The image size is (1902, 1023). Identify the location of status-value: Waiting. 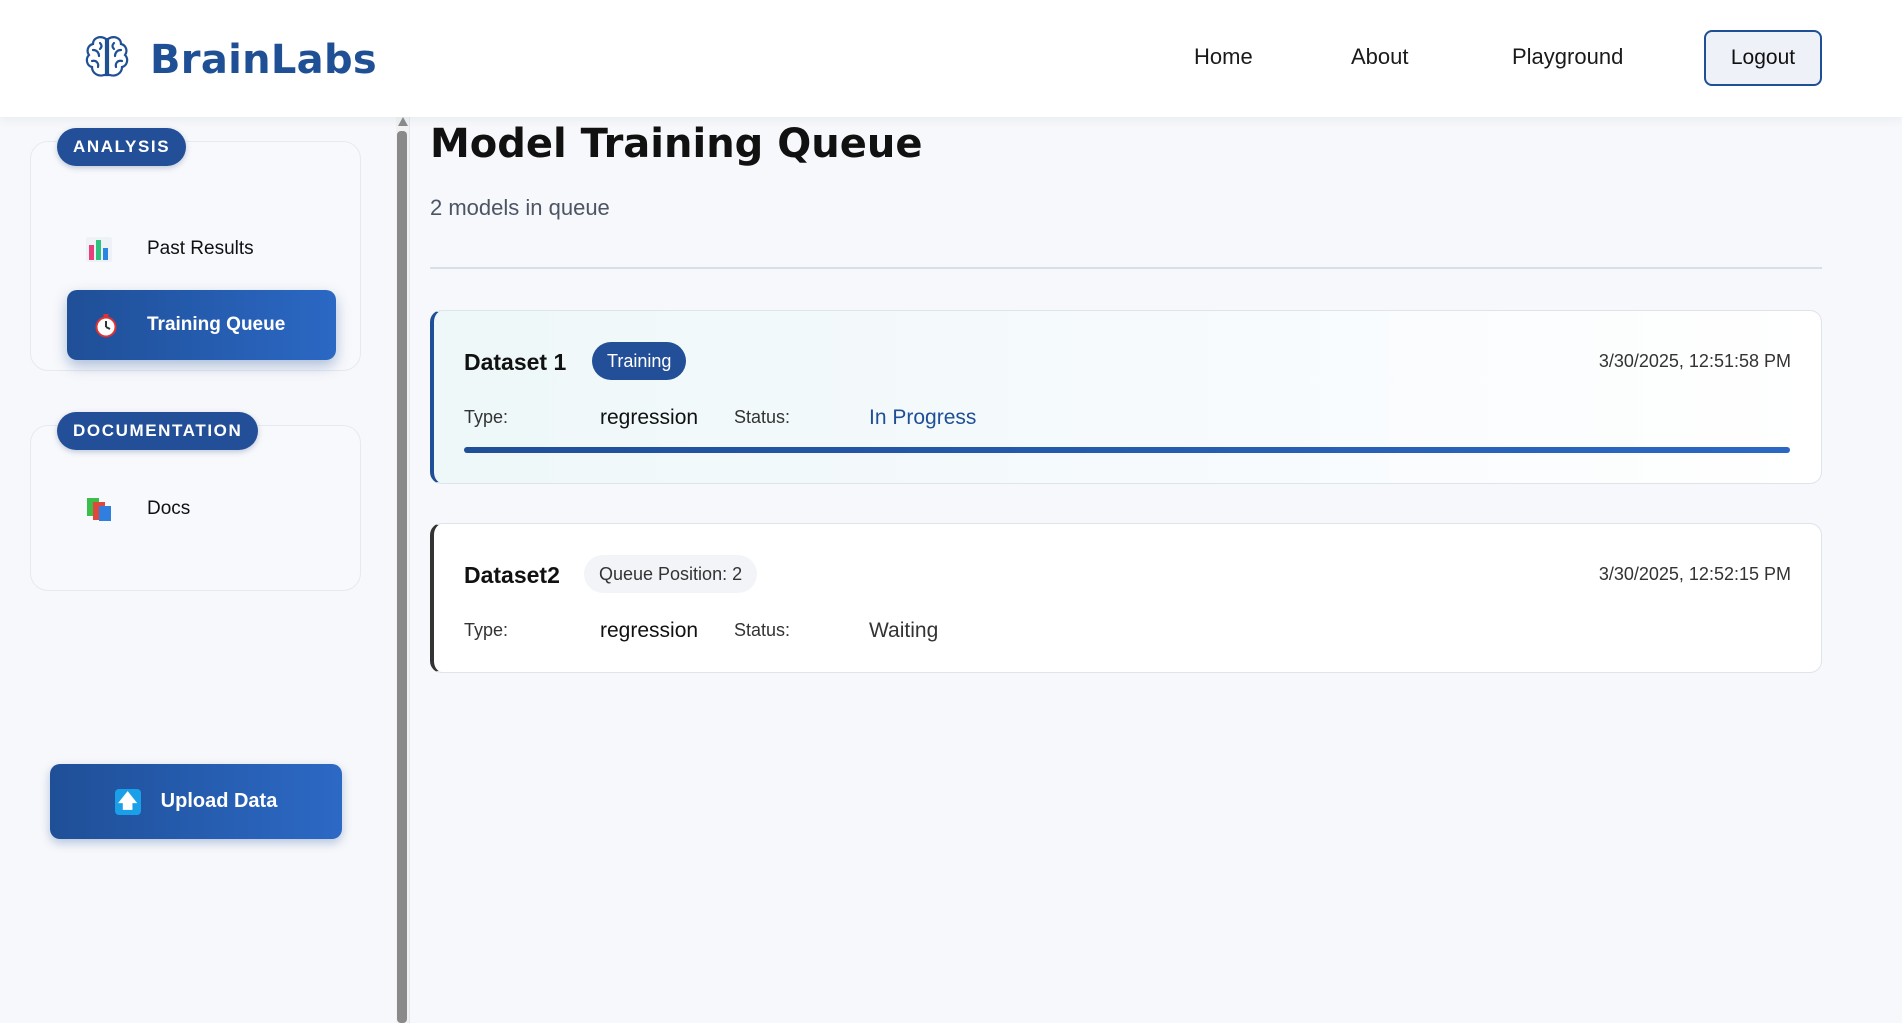
(904, 630).